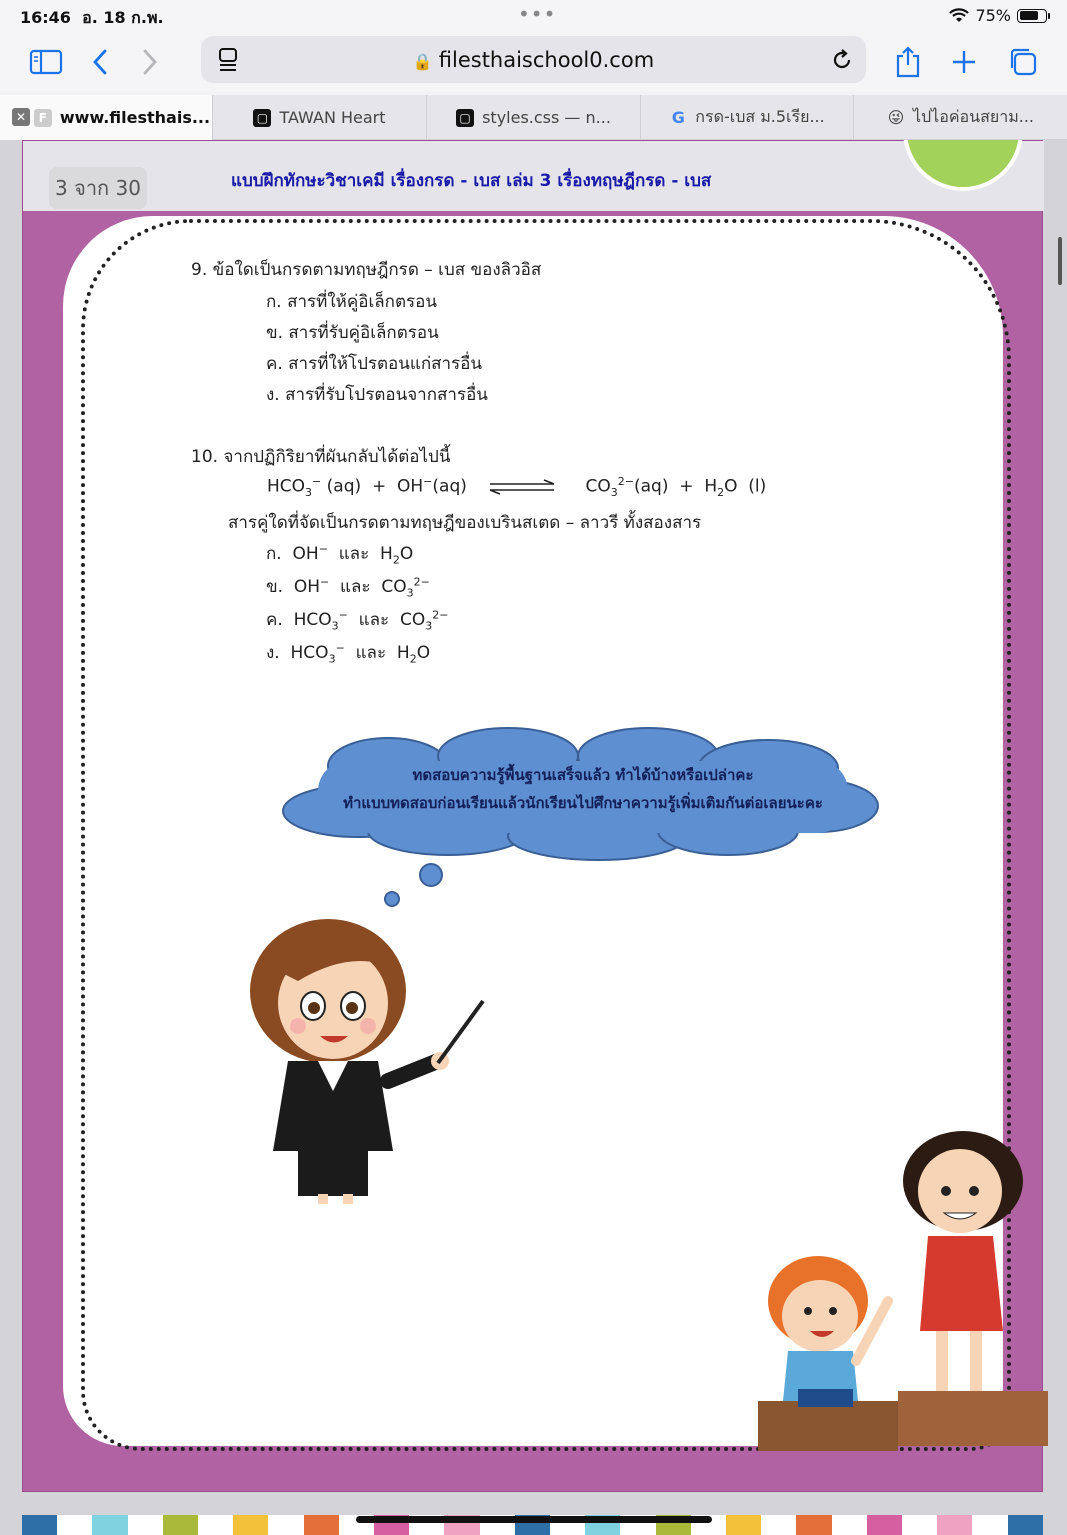 Image resolution: width=1067 pixels, height=1535 pixels. What do you see at coordinates (964, 62) in the screenshot?
I see `new-tab-icon` at bounding box center [964, 62].